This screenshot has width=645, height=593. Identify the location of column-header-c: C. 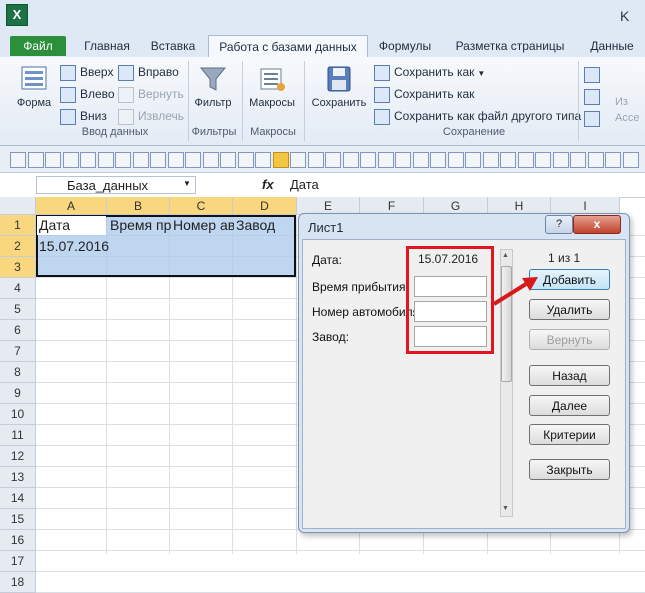
(201, 206).